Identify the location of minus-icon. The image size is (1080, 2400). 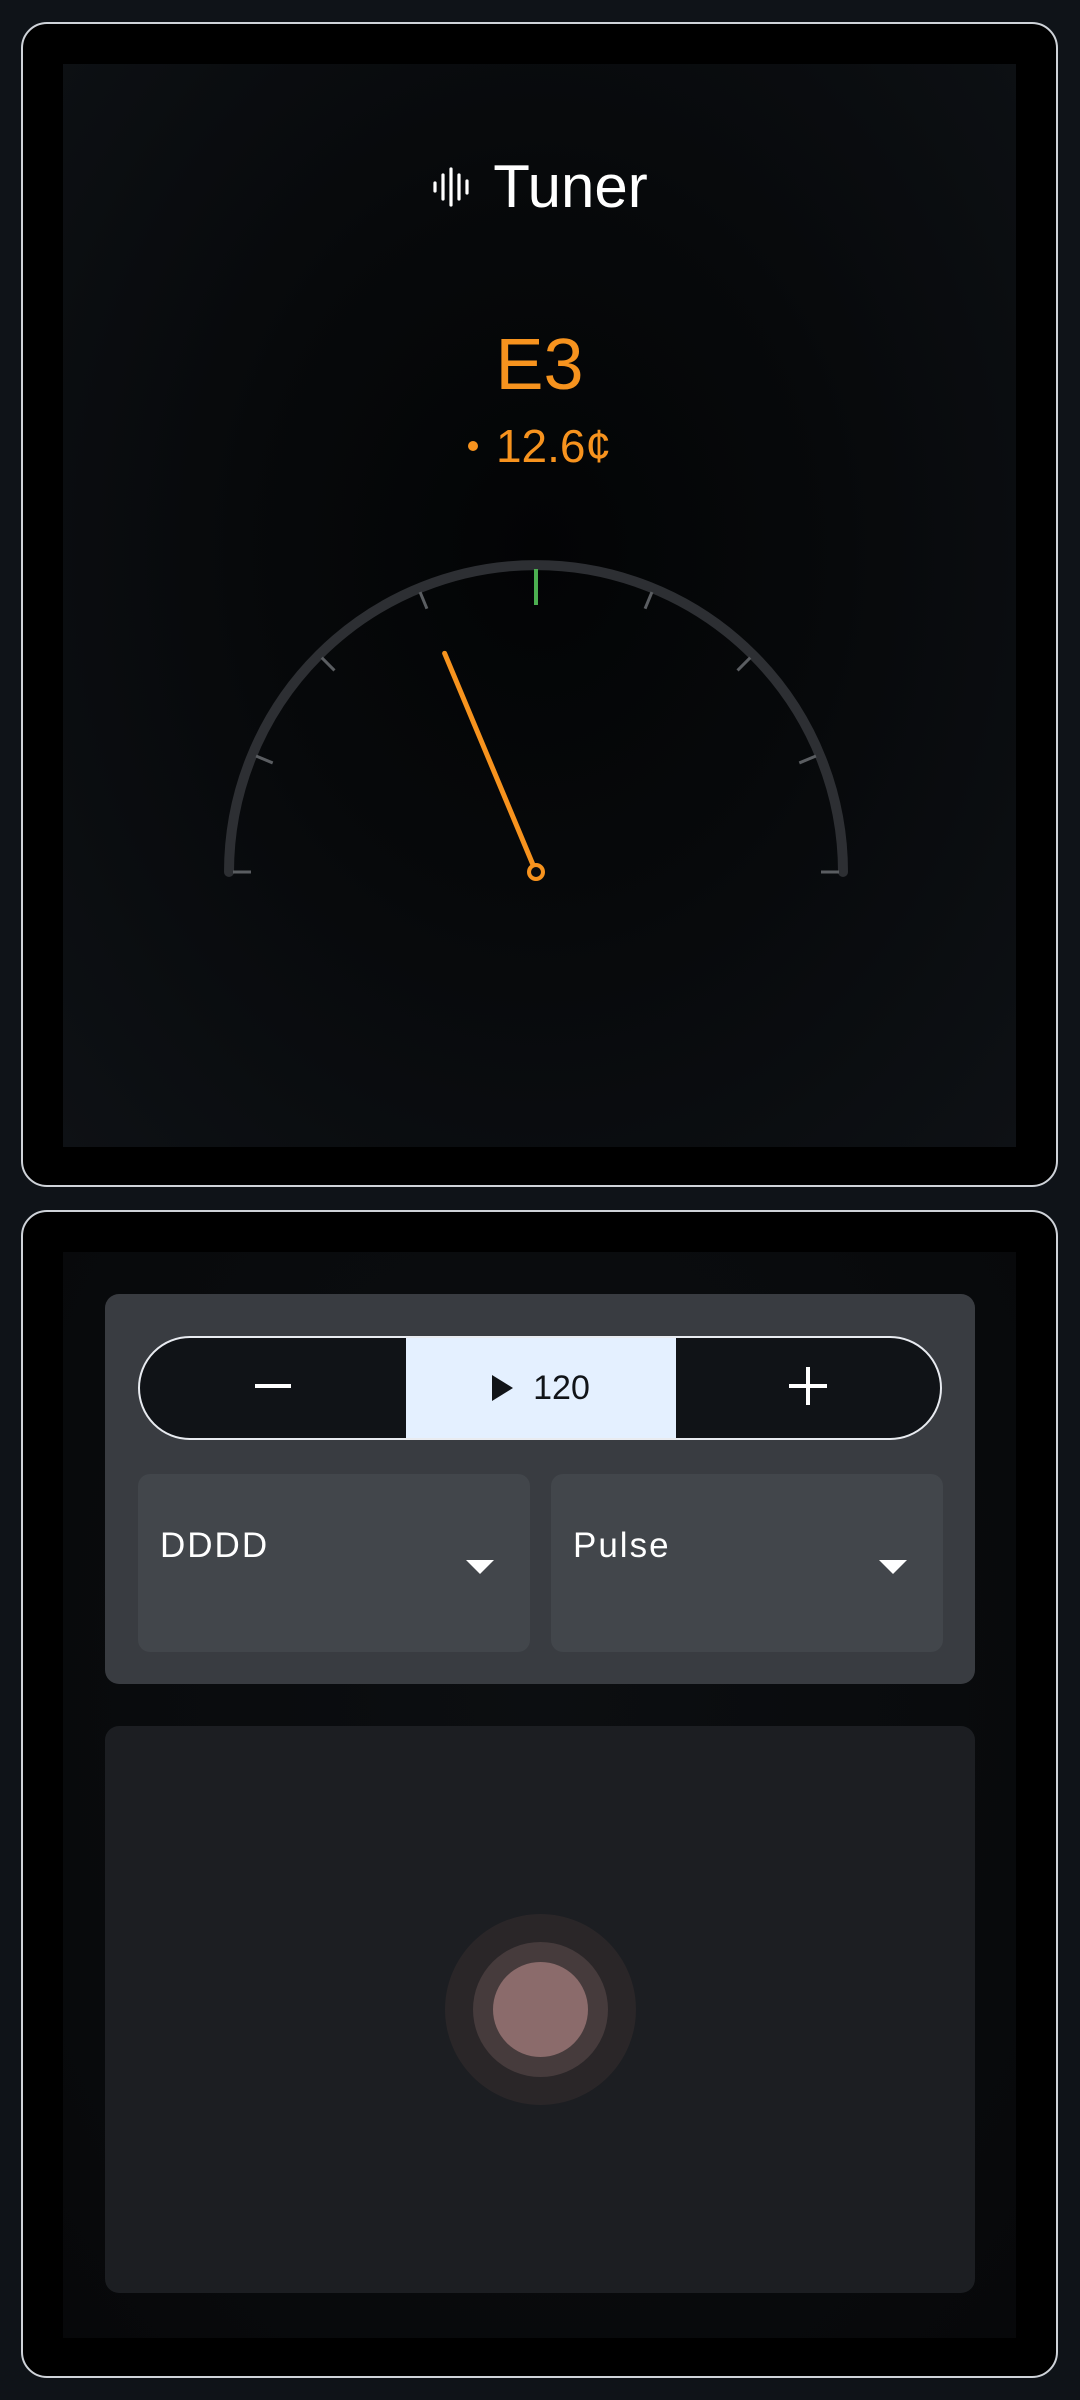
(273, 1388).